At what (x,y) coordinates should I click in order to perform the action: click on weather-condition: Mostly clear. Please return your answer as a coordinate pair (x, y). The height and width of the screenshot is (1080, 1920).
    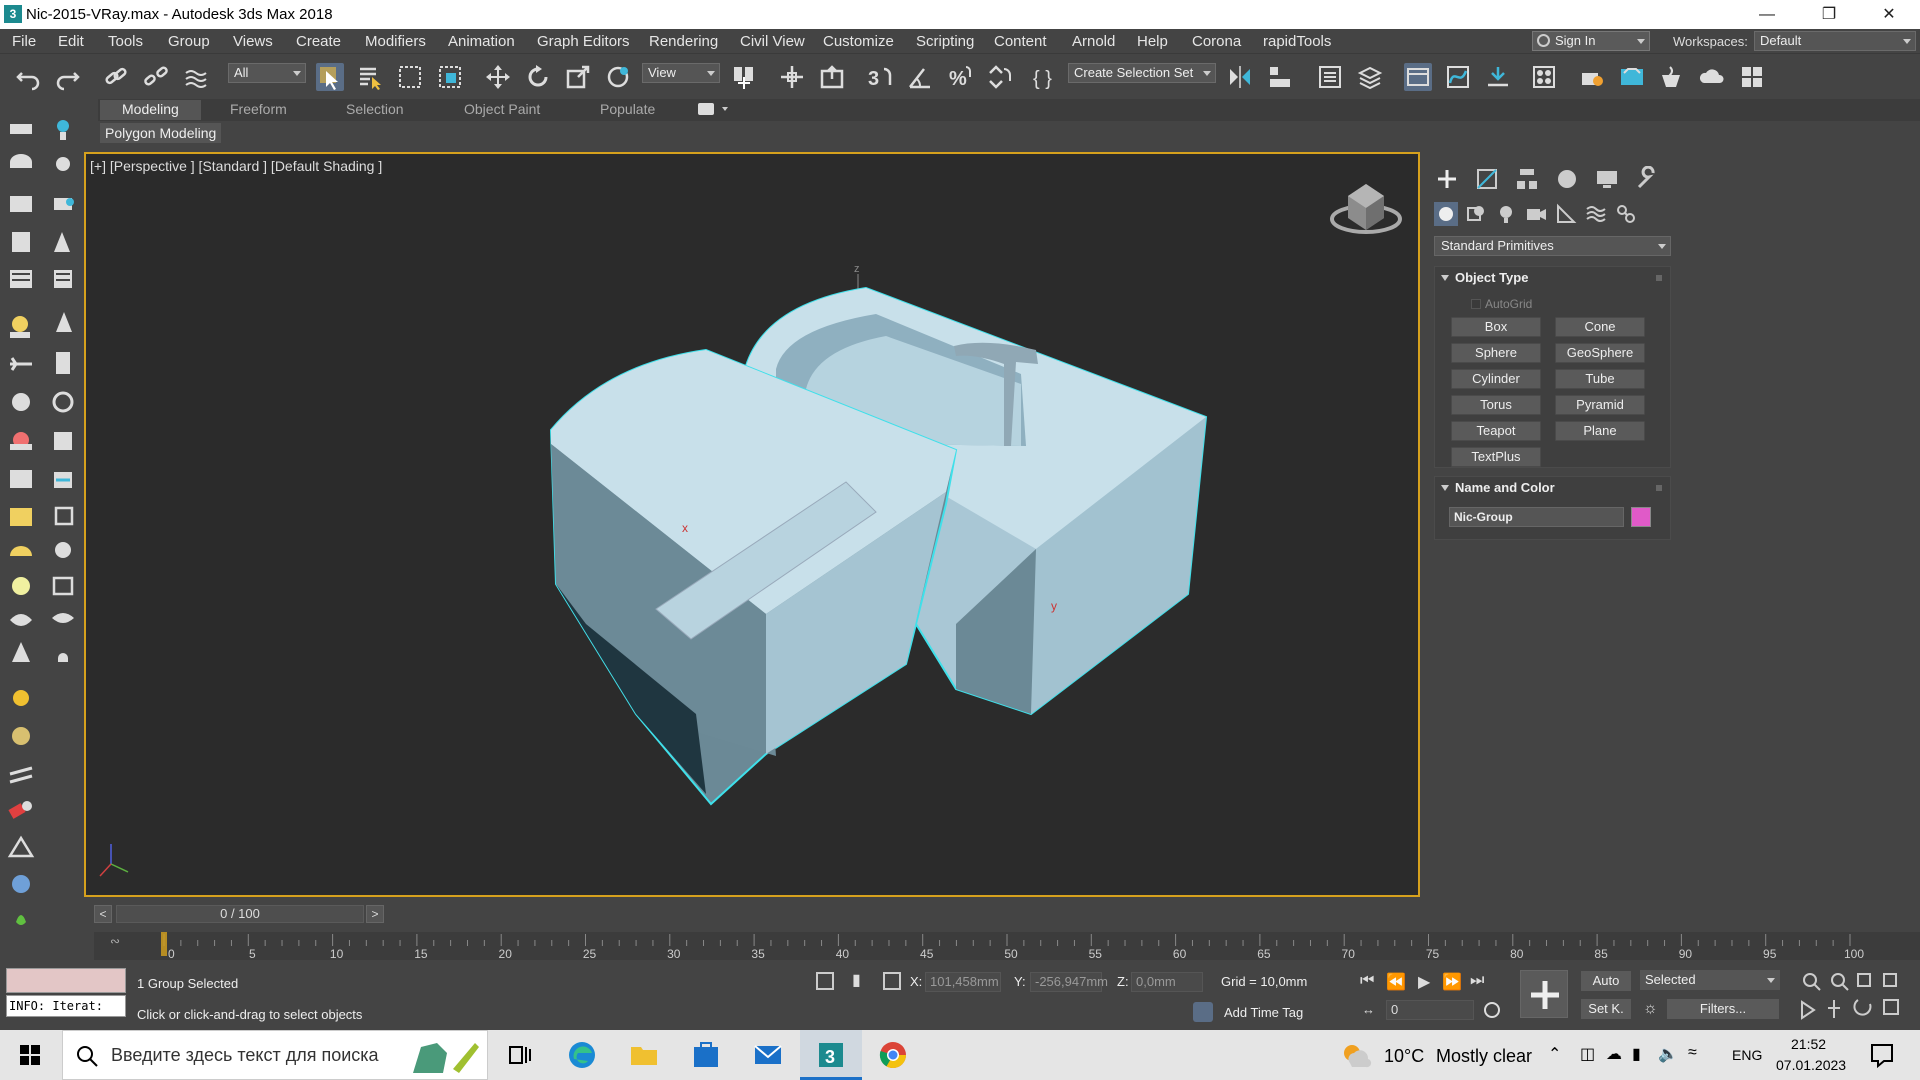
    Looking at the image, I should click on (1484, 1056).